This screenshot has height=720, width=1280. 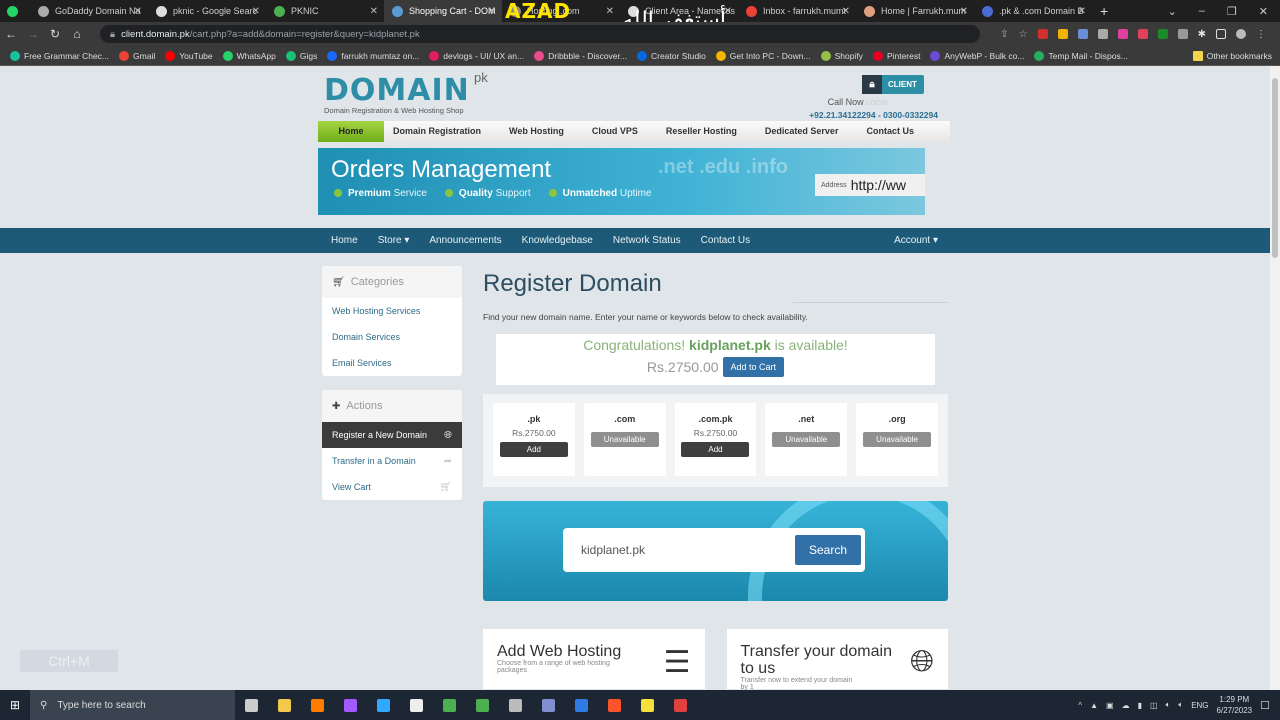 I want to click on main-menu-item: Reseller Hosting, so click(x=701, y=131).